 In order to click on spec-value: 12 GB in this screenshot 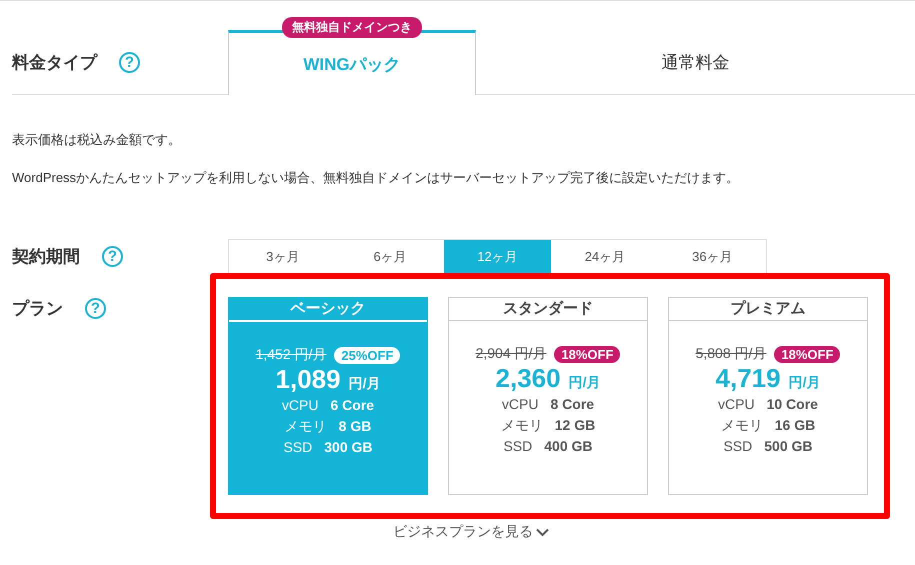, I will do `click(575, 425)`.